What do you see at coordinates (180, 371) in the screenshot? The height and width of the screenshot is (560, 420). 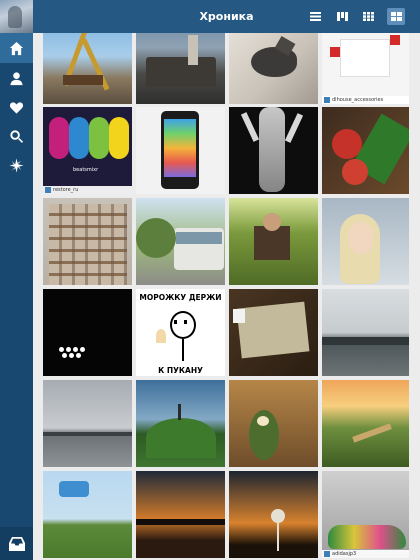 I see `meme-bottom-text: К ПУКАНУ ПРИЛОЖИ` at bounding box center [180, 371].